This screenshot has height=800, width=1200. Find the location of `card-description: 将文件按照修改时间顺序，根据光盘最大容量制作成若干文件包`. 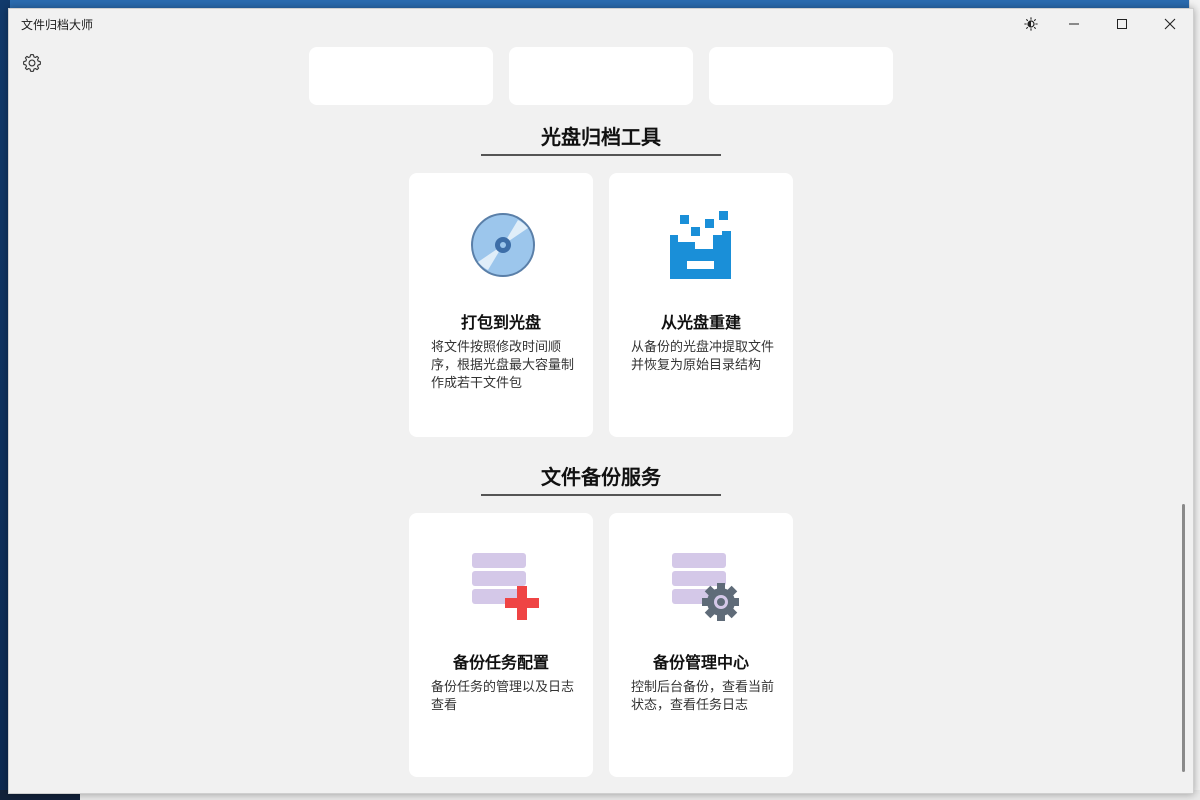

card-description: 将文件按照修改时间顺序，根据光盘最大容量制作成若干文件包 is located at coordinates (503, 365).